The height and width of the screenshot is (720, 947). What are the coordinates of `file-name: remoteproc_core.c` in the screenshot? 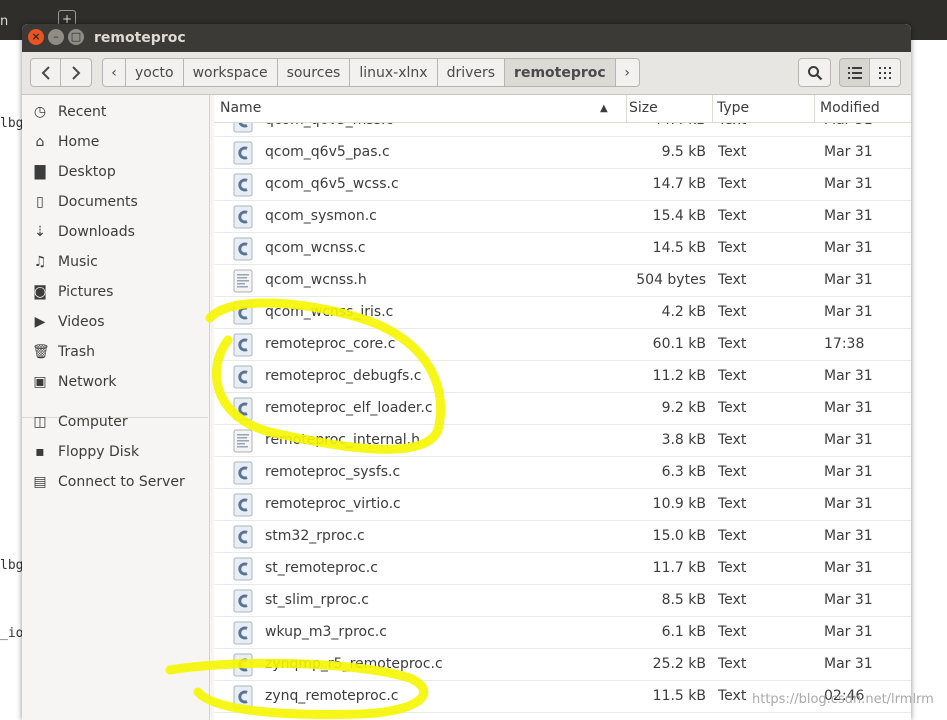 It's located at (330, 344).